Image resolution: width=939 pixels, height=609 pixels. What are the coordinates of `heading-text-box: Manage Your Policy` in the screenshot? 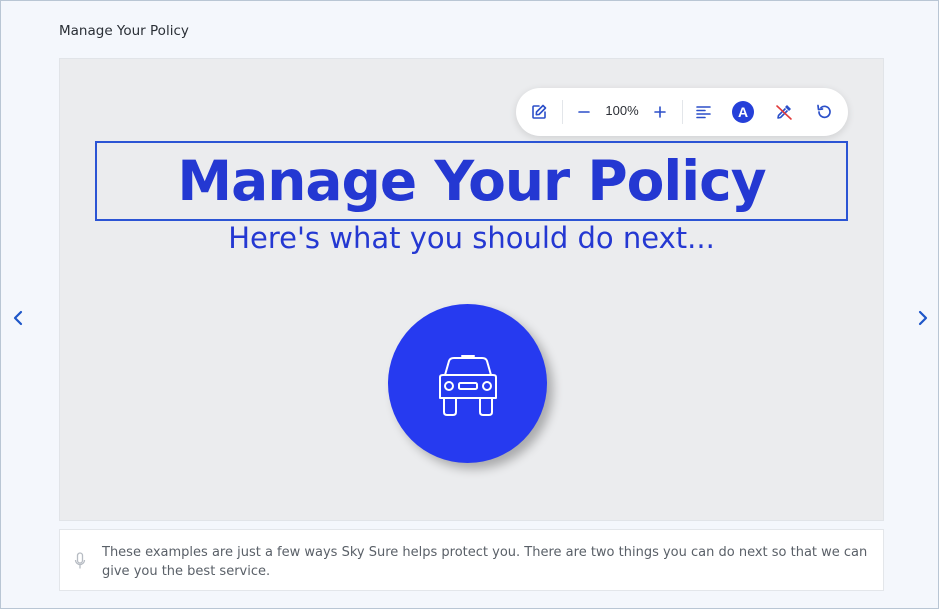 It's located at (471, 181).